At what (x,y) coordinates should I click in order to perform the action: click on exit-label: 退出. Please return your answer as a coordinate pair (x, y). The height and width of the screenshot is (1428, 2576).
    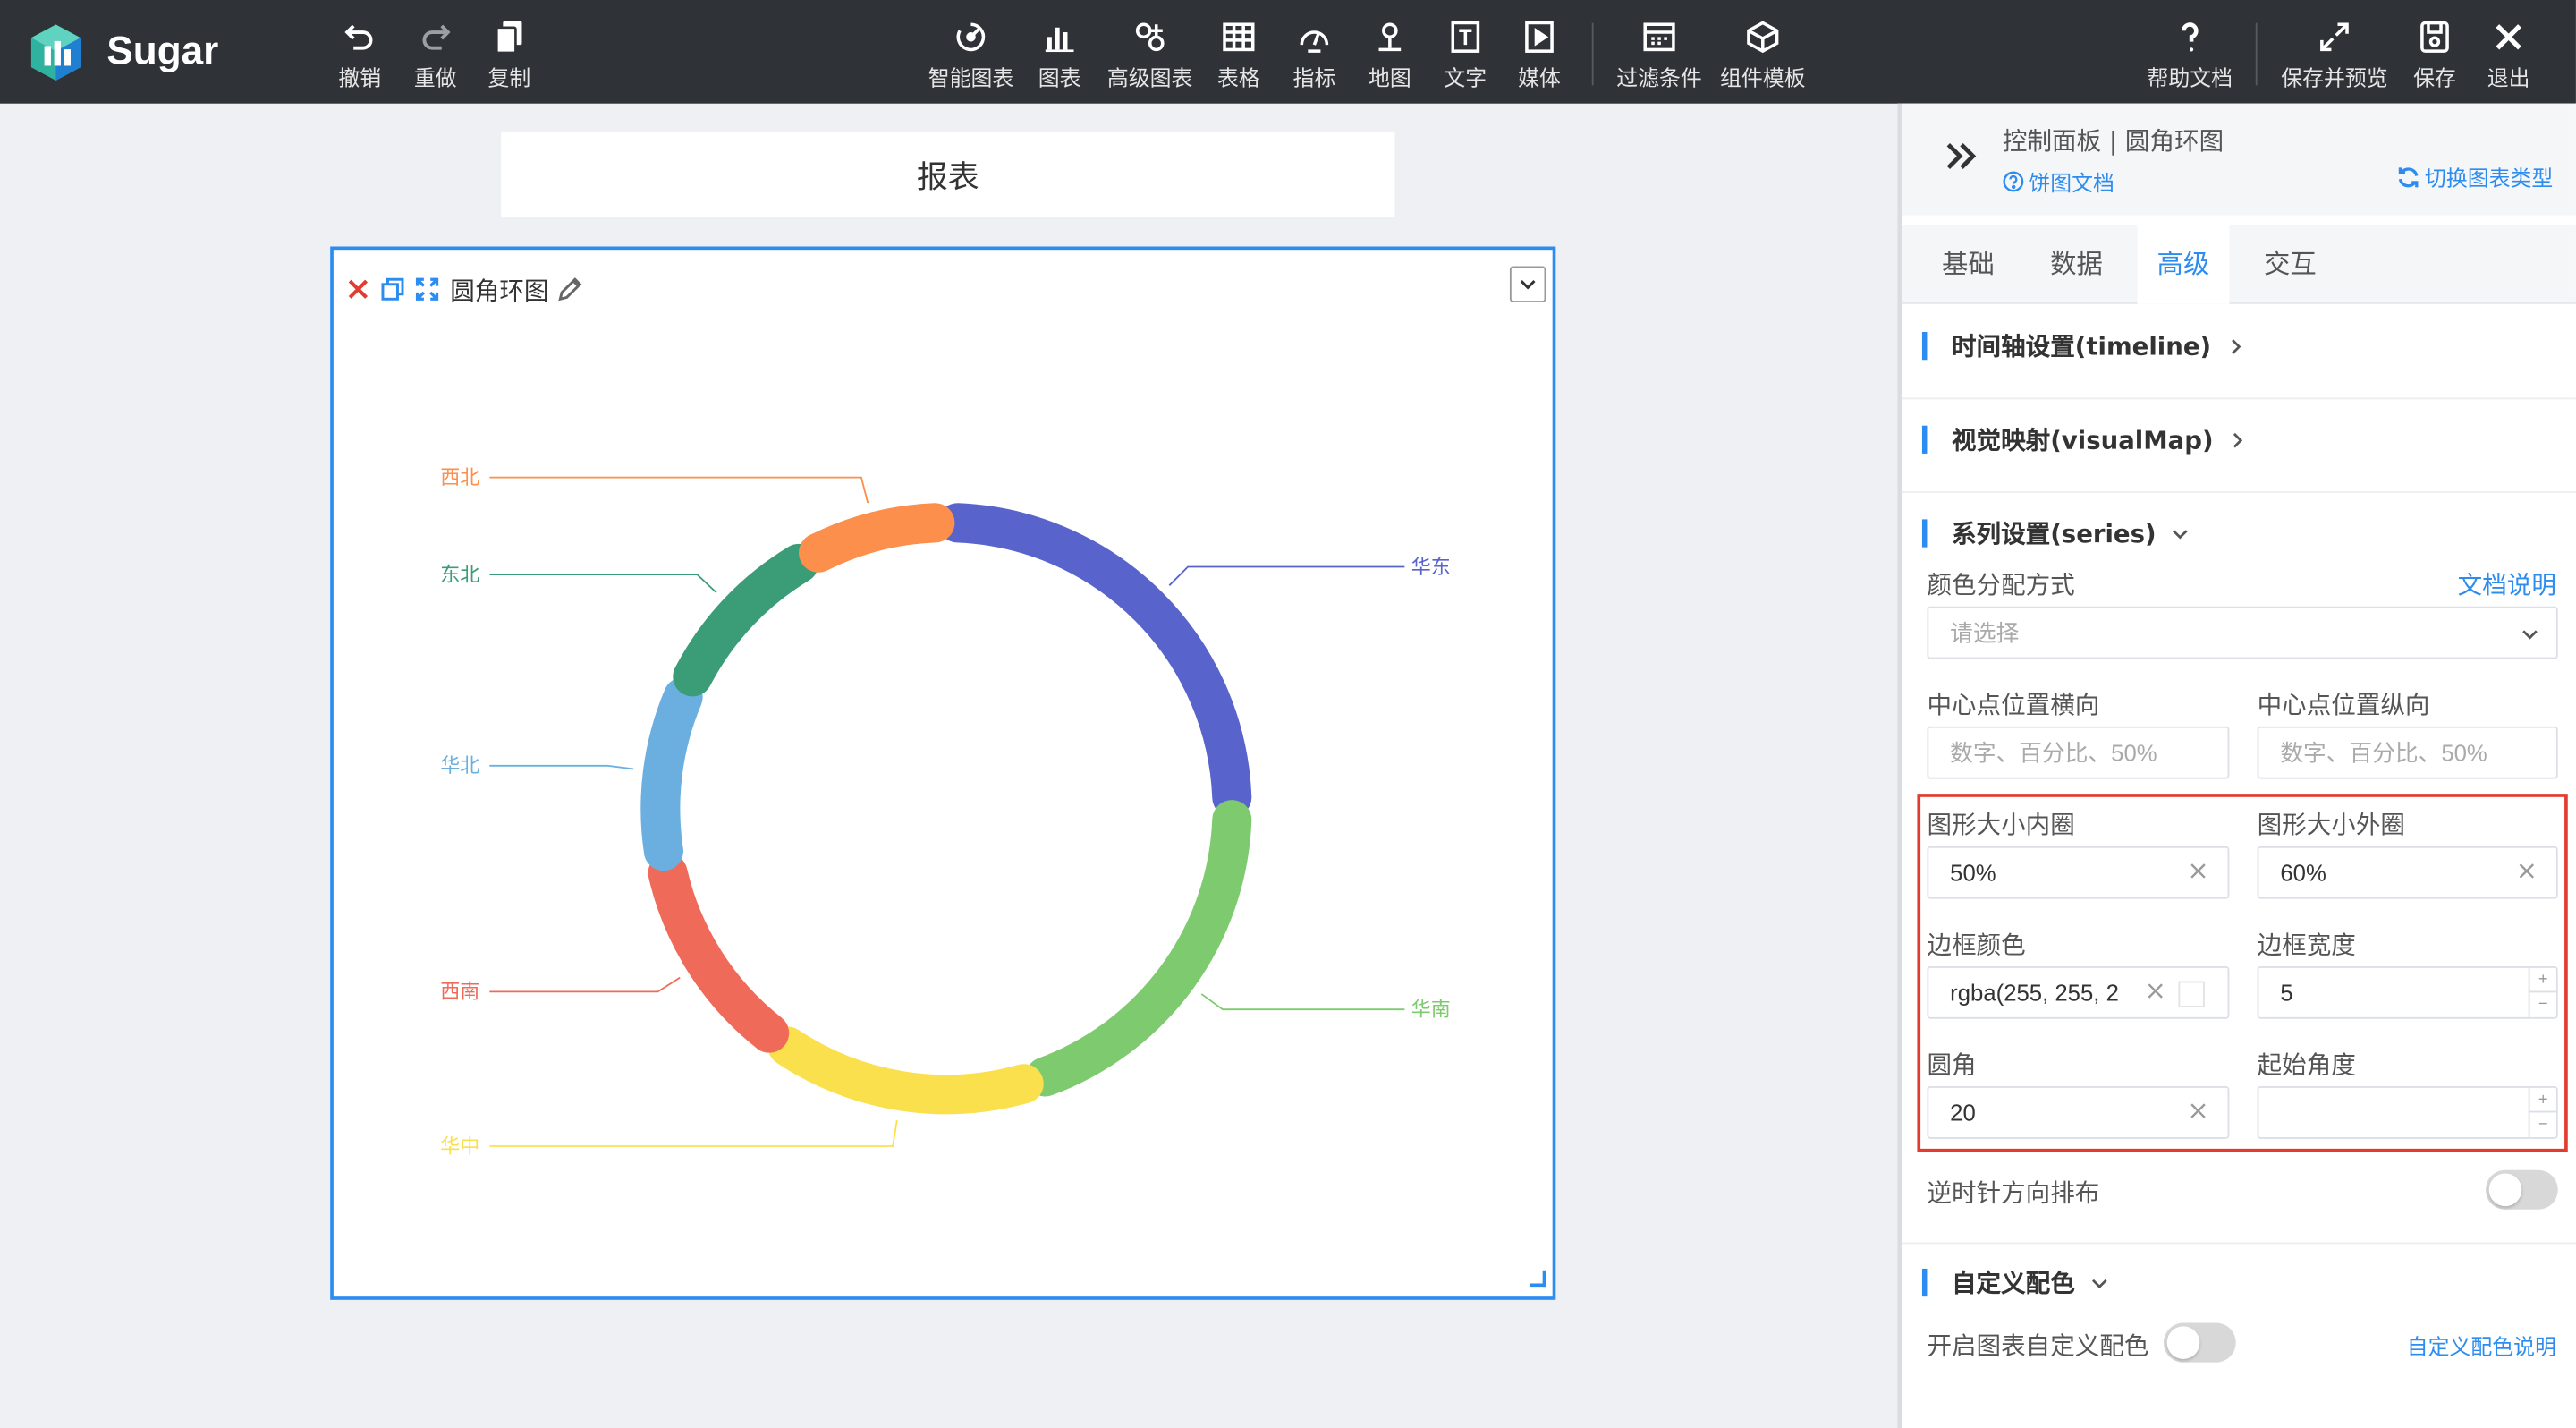
    Looking at the image, I should click on (2508, 79).